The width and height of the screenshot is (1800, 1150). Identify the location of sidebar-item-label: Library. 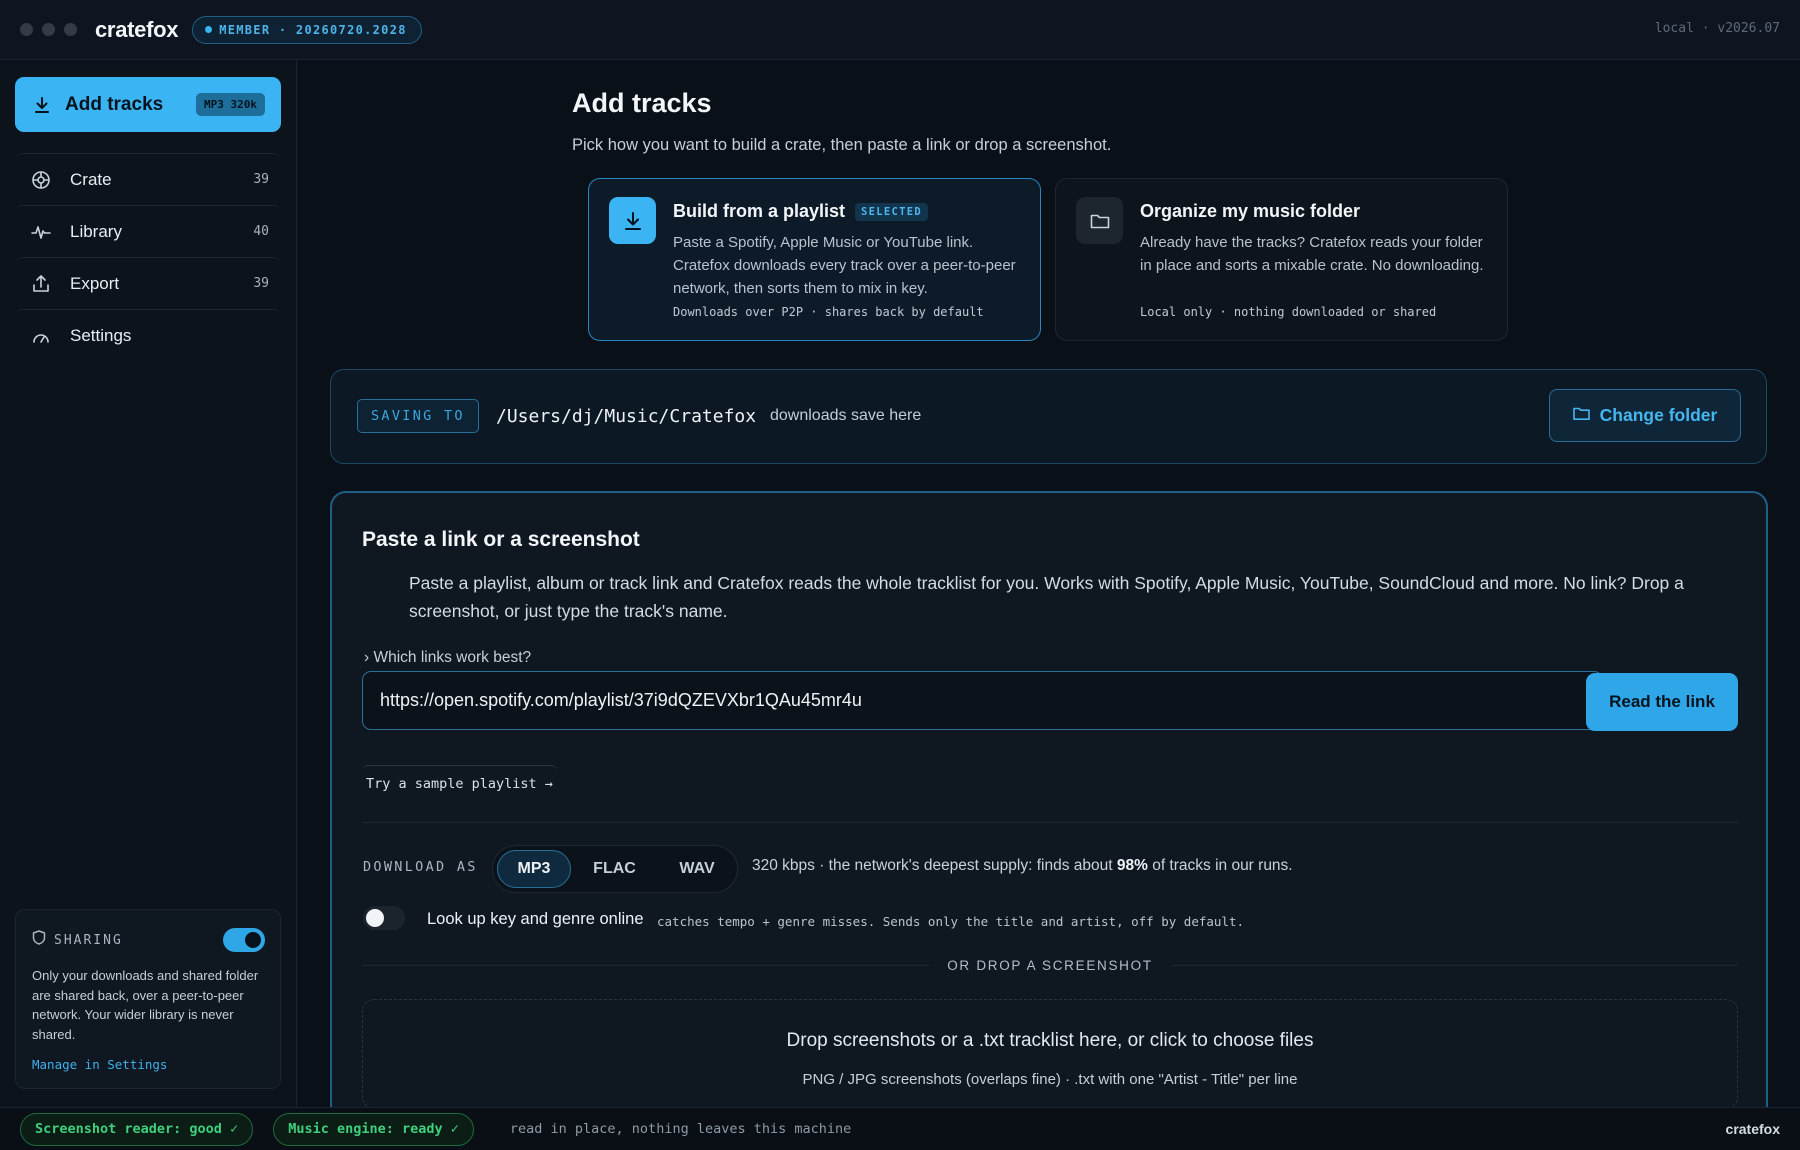
(96, 231).